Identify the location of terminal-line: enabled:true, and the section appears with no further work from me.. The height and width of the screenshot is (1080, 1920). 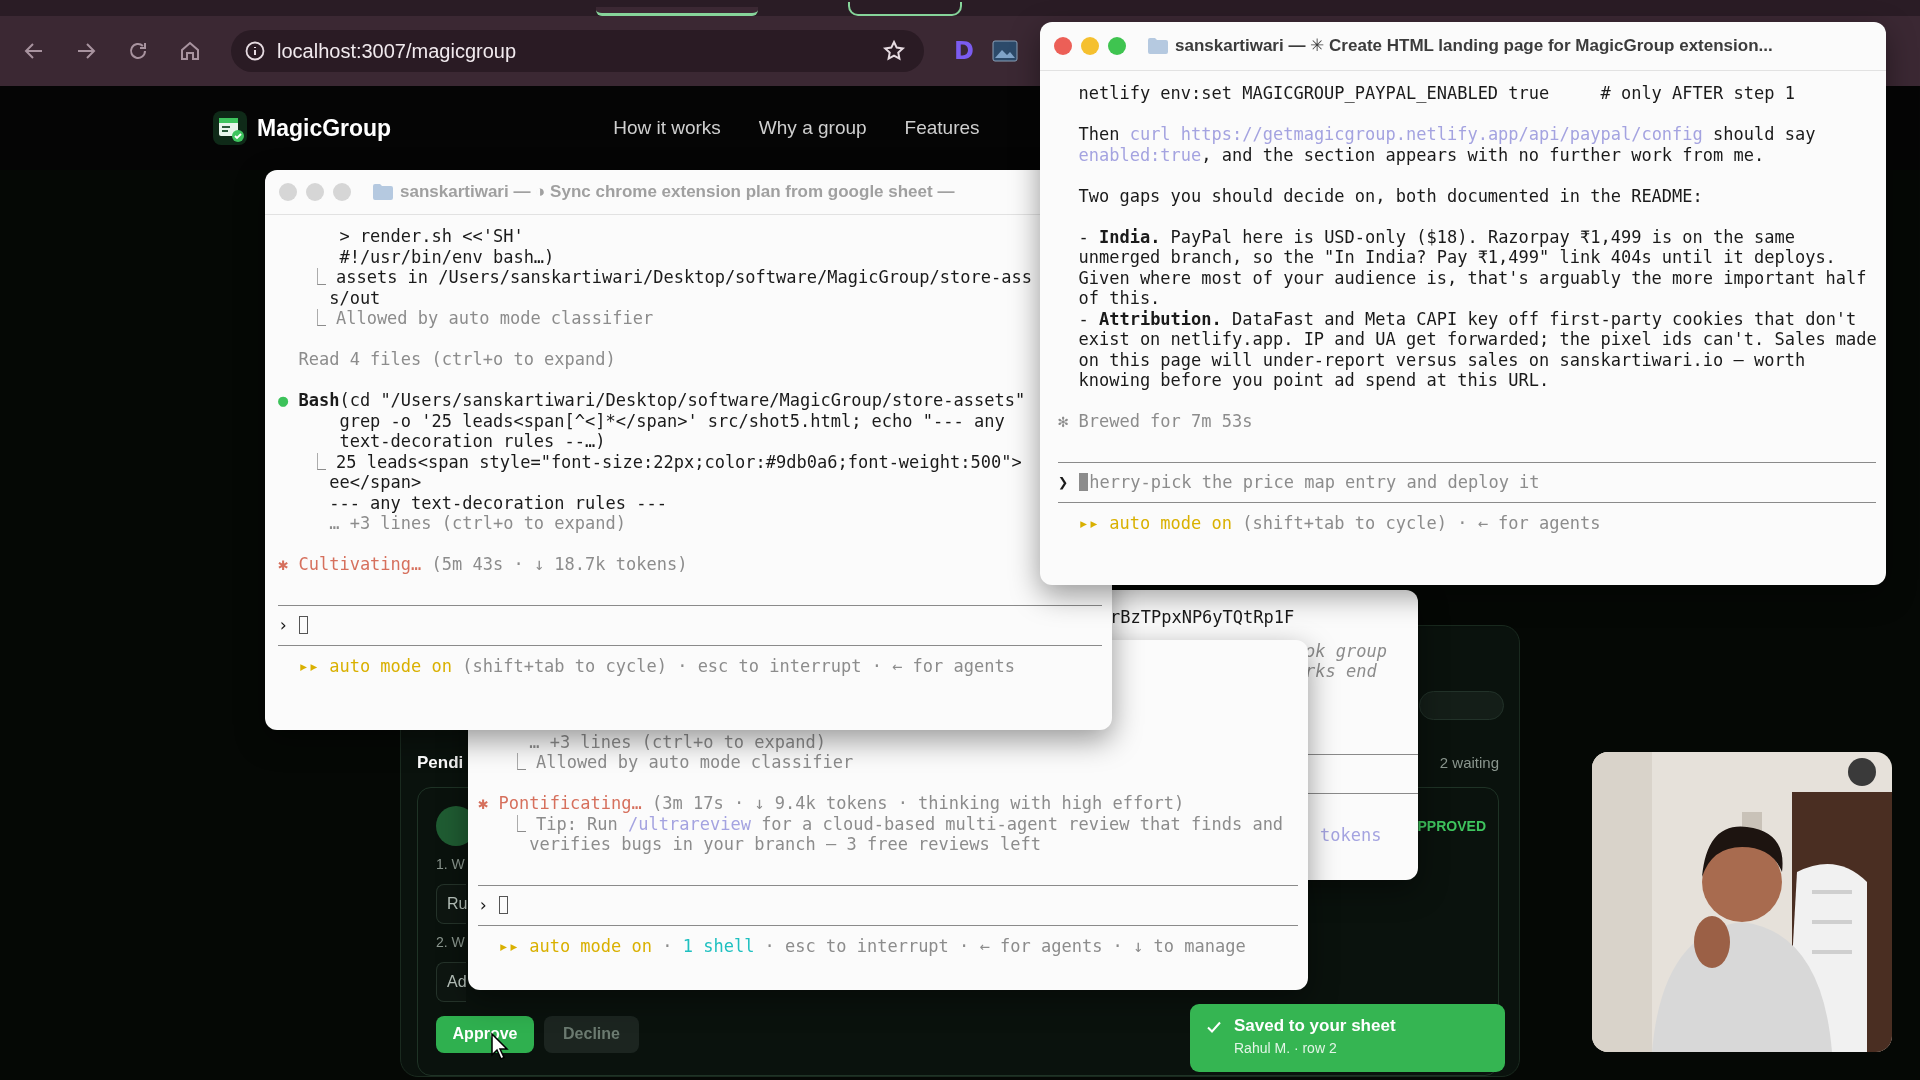
(1421, 154).